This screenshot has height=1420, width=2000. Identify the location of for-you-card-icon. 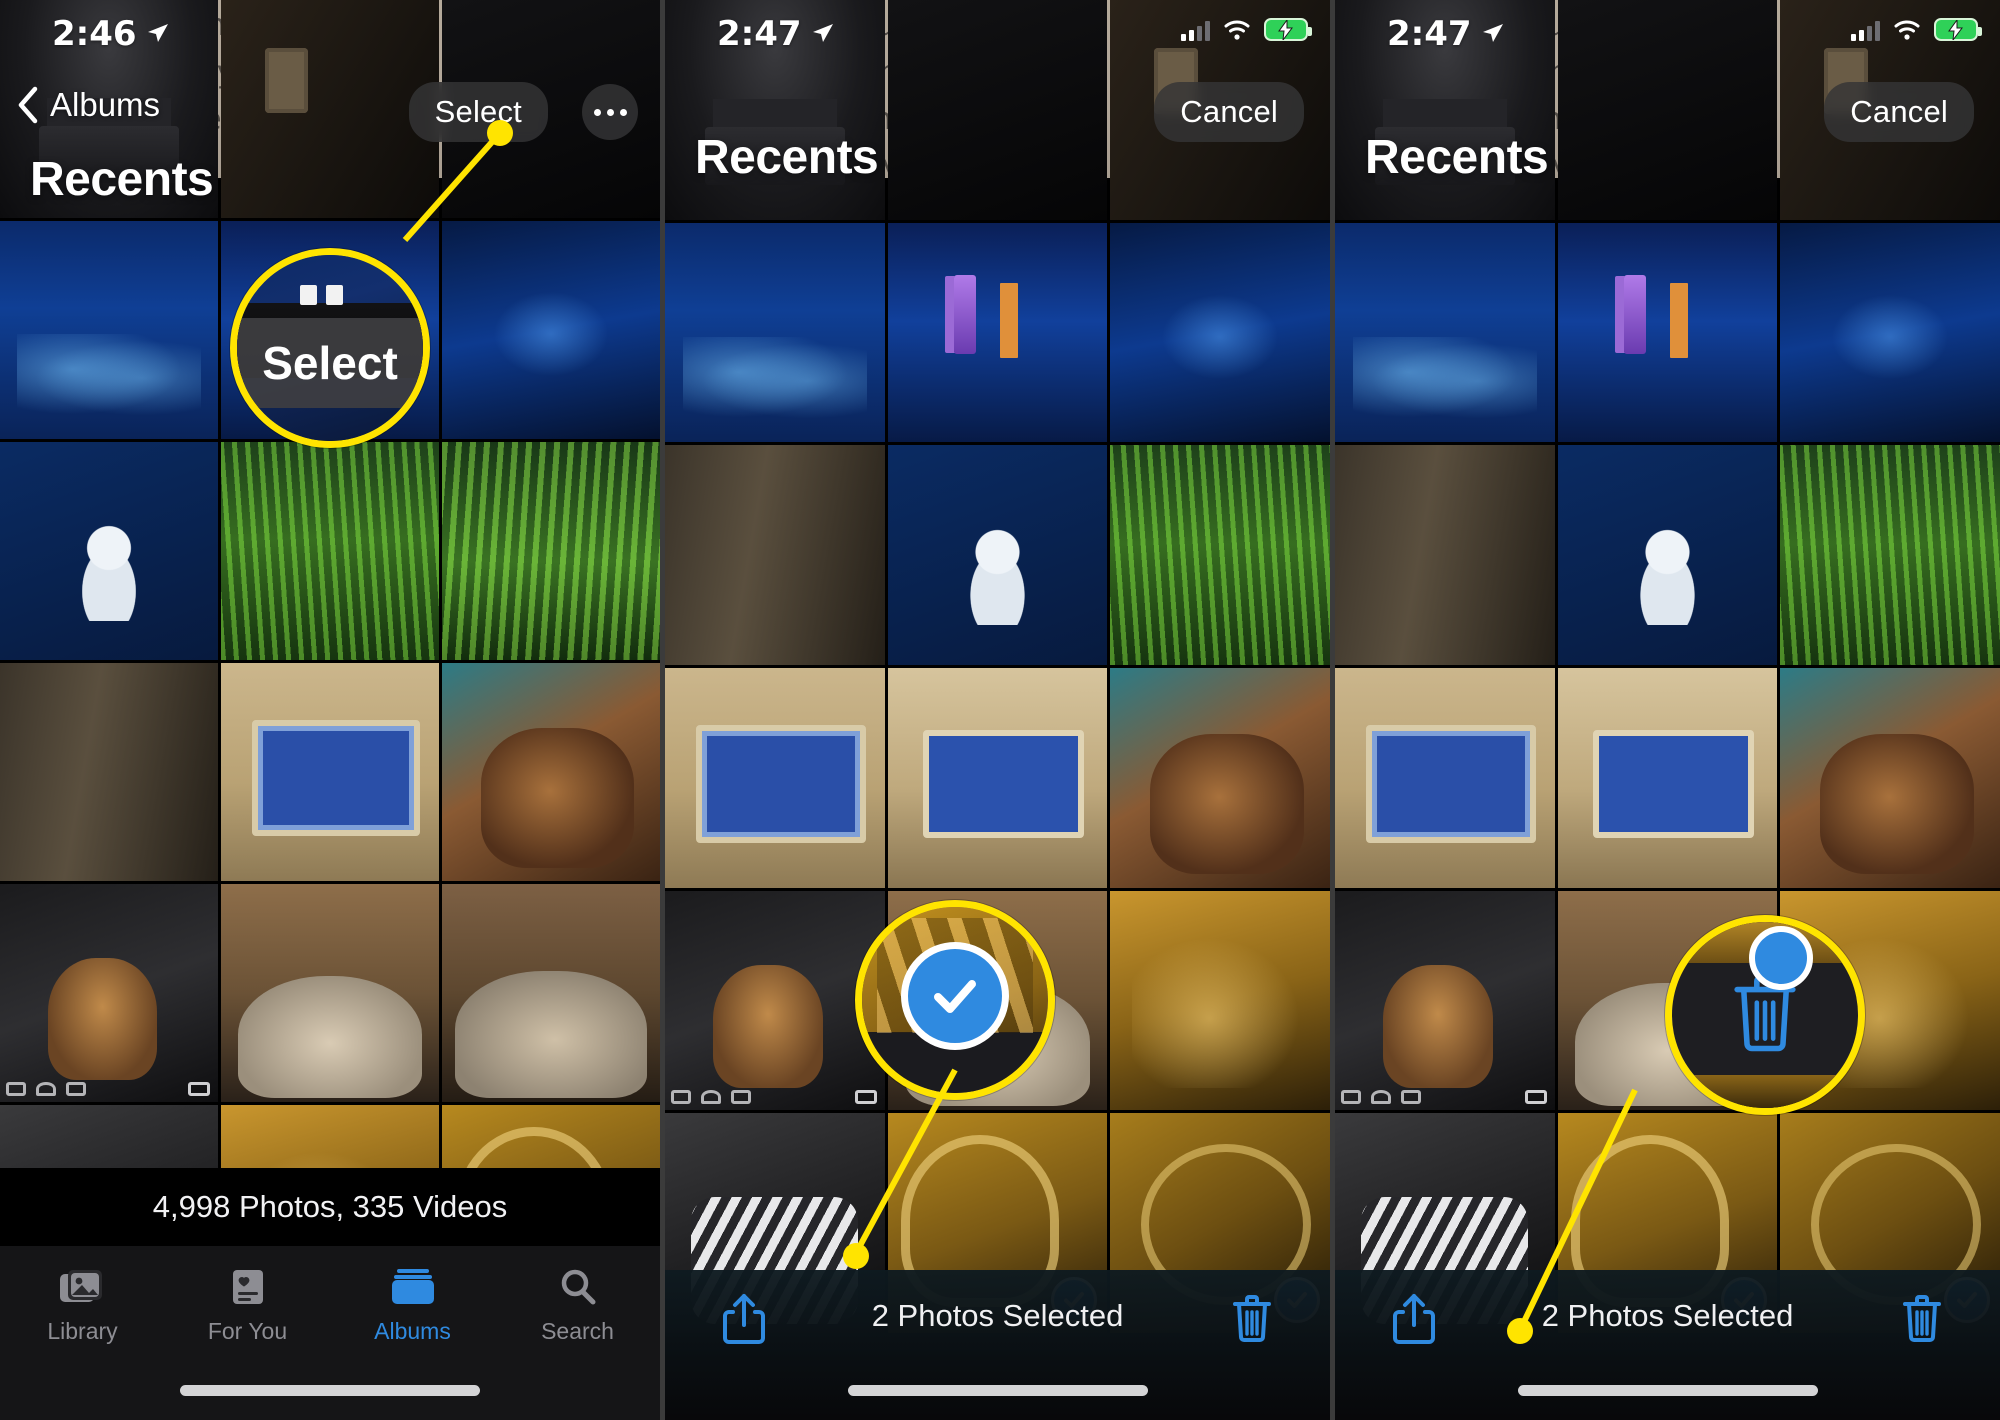
(248, 1288).